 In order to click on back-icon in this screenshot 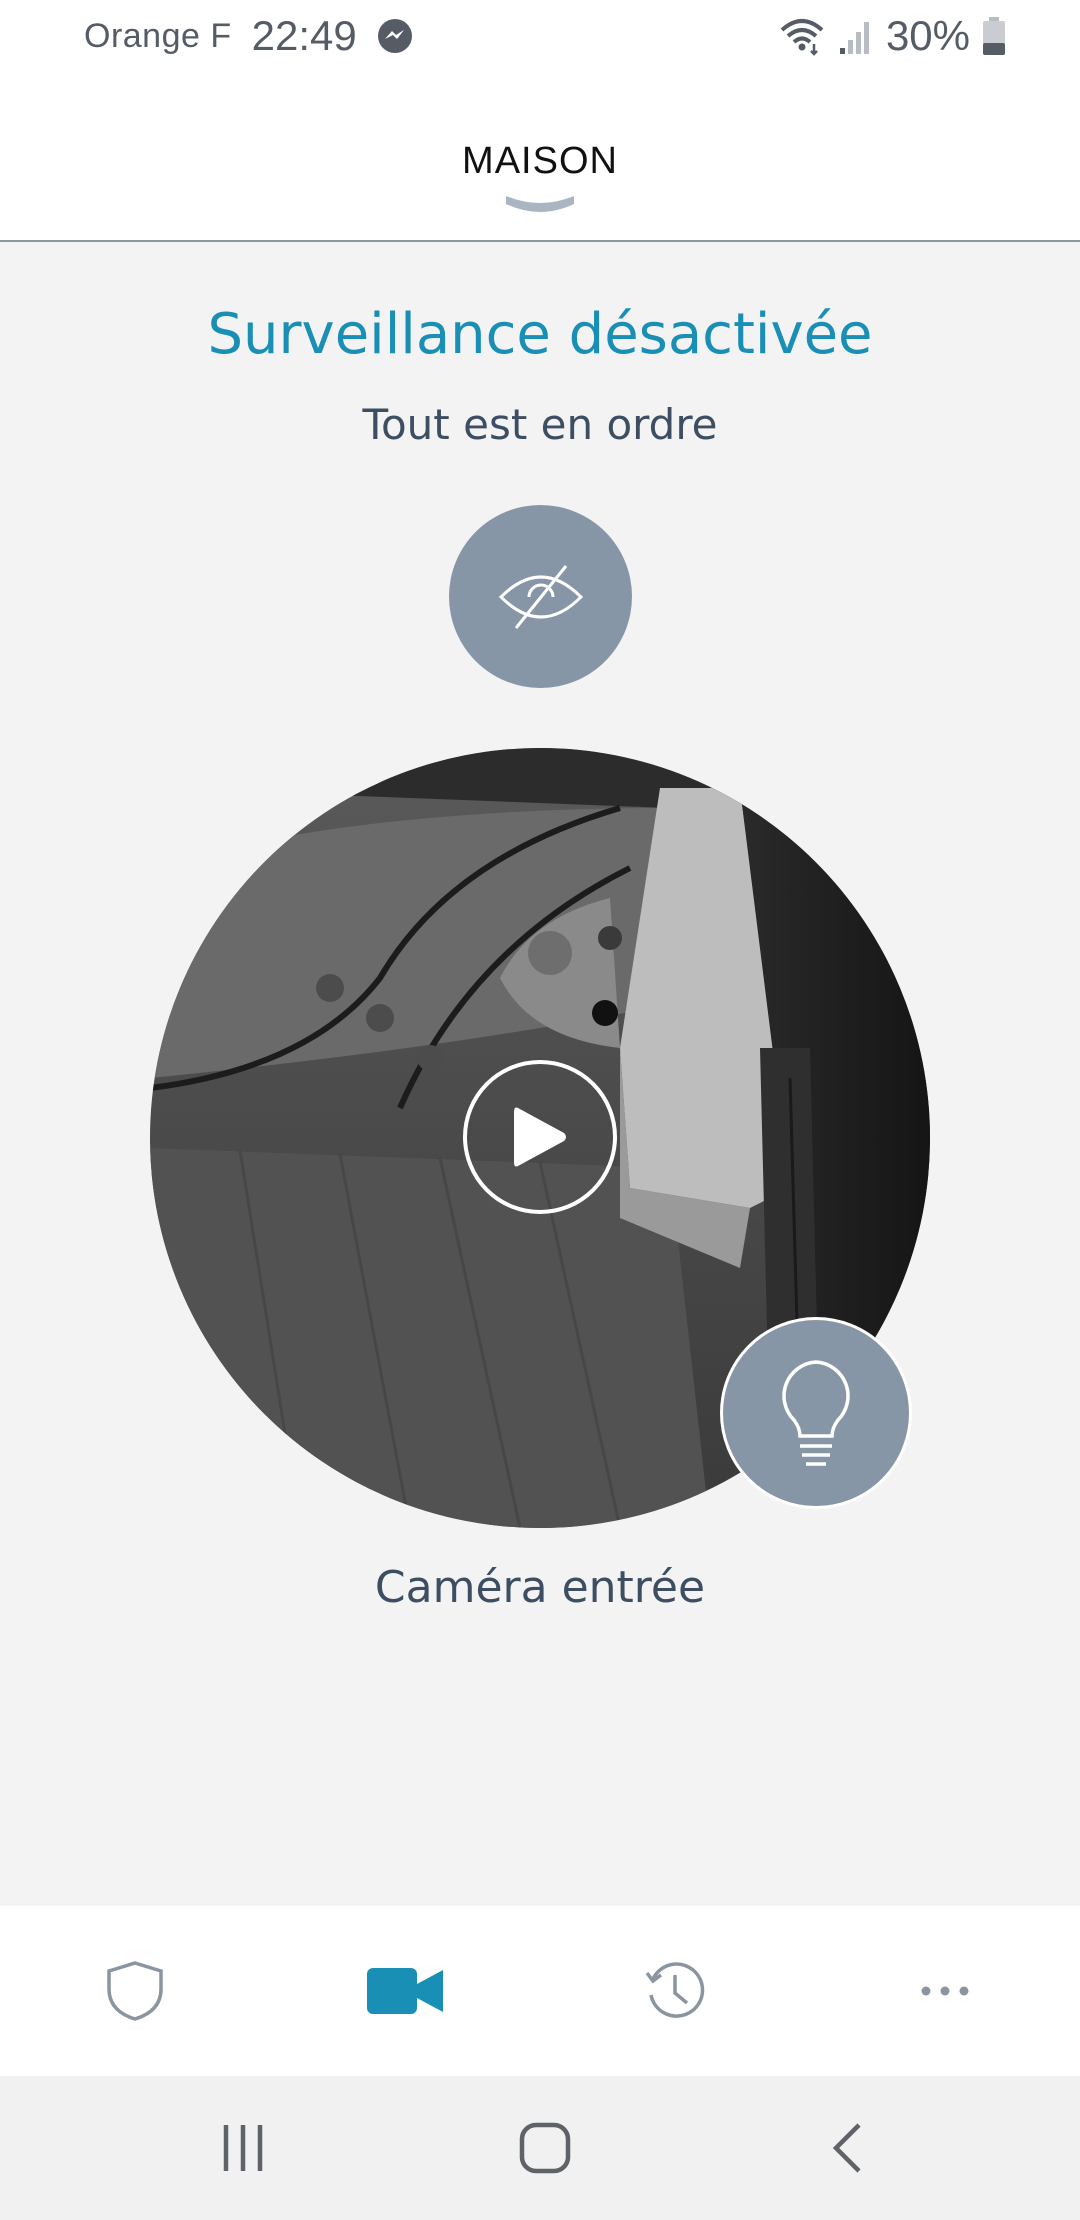, I will do `click(846, 2148)`.